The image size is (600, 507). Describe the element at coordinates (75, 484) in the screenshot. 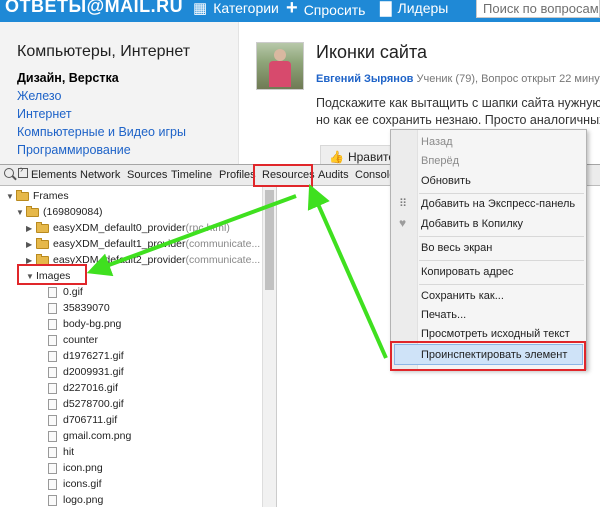

I see `tree-item-file: icons.gif` at that location.